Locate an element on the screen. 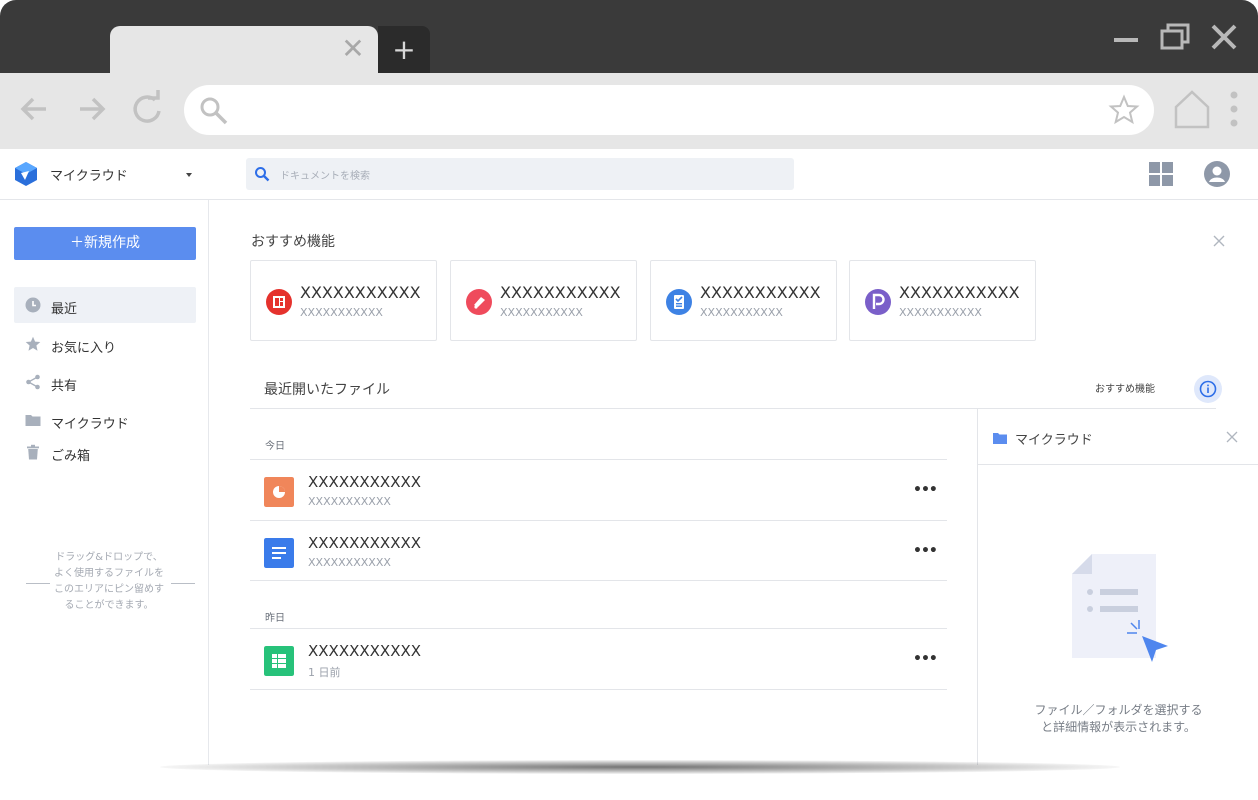  brand-logo-icon is located at coordinates (26, 174).